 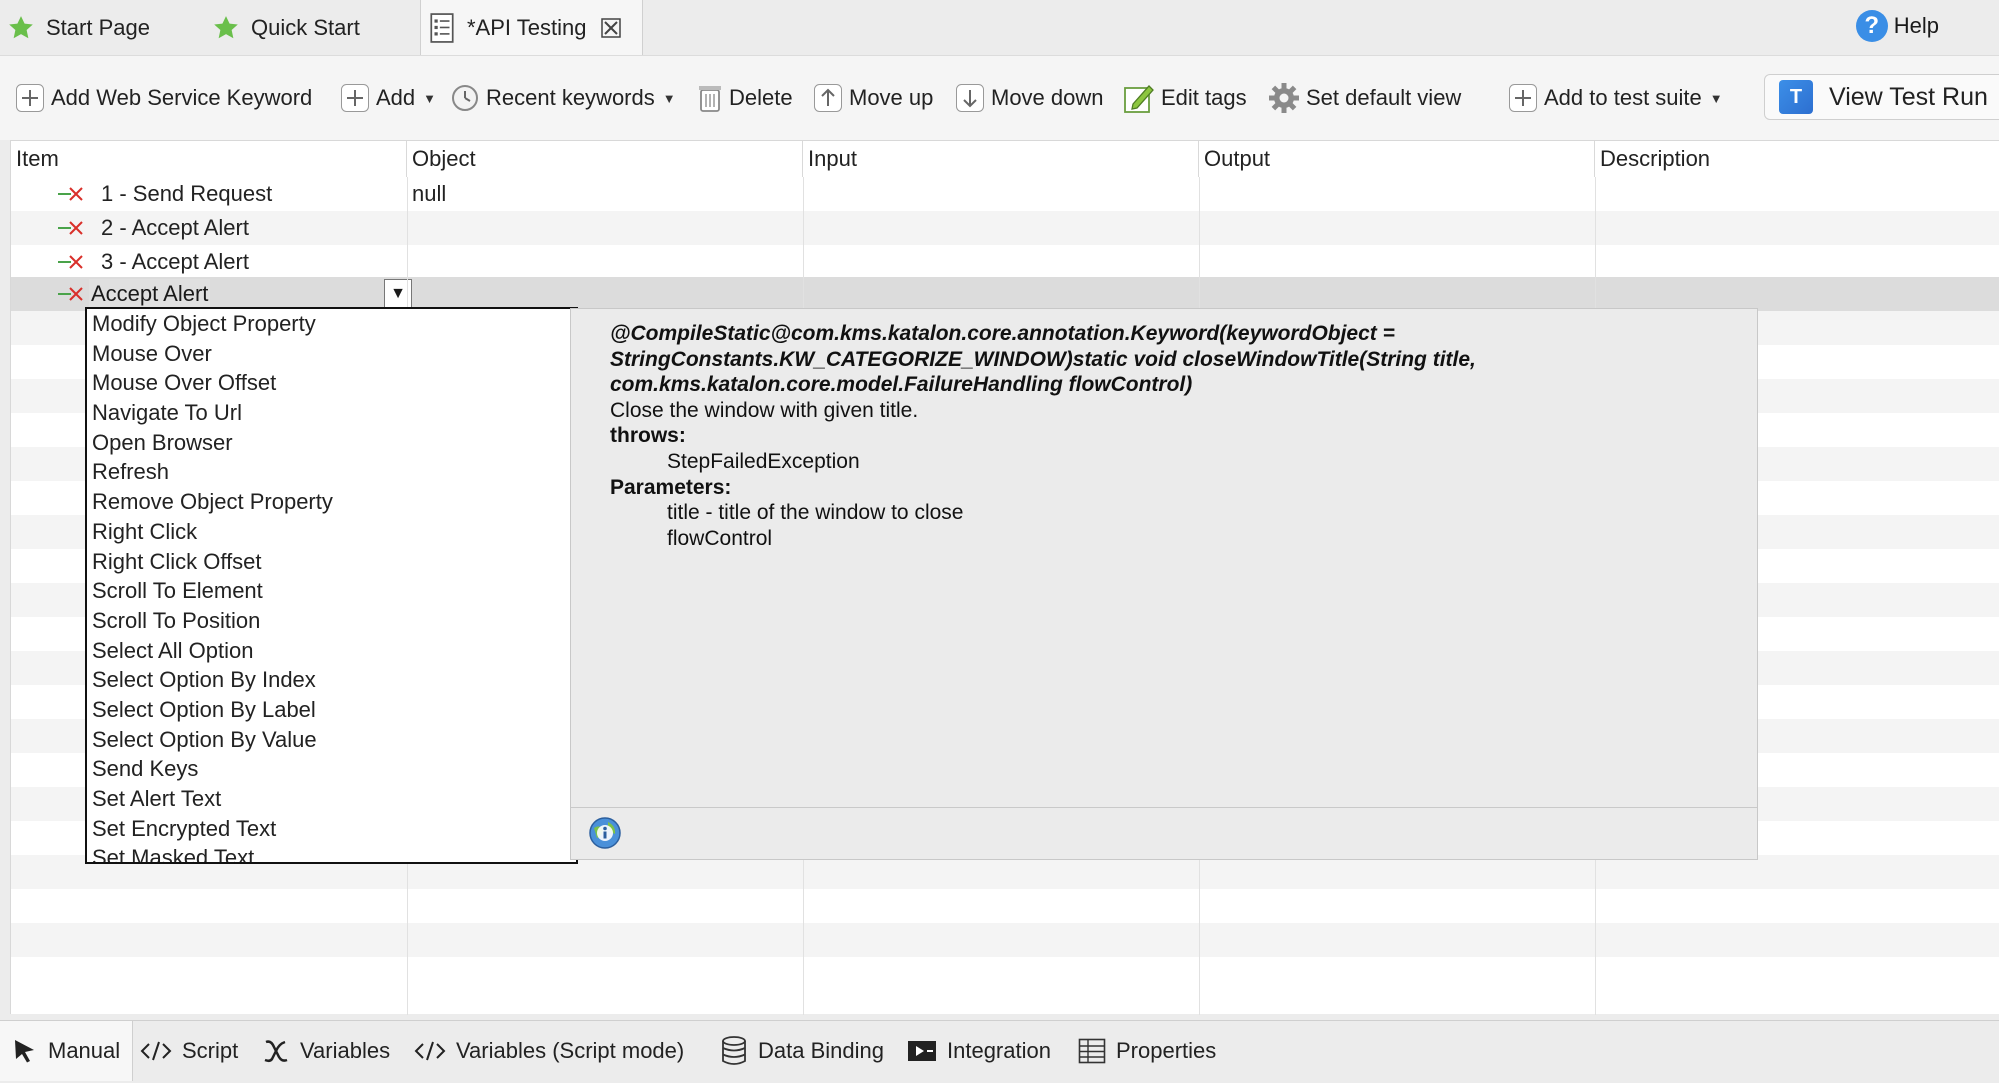 I want to click on add-to-test-suite-button: Add to test suite ▼, so click(x=1615, y=98).